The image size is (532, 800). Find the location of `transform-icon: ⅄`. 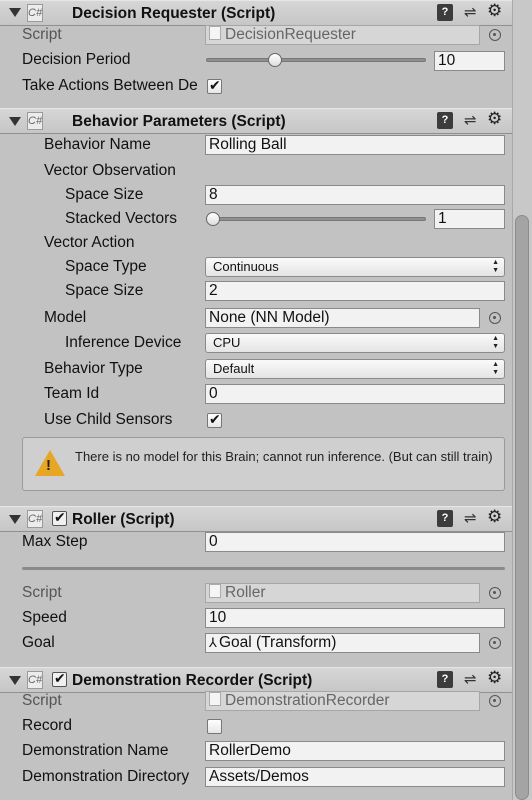

transform-icon: ⅄ is located at coordinates (213, 642).